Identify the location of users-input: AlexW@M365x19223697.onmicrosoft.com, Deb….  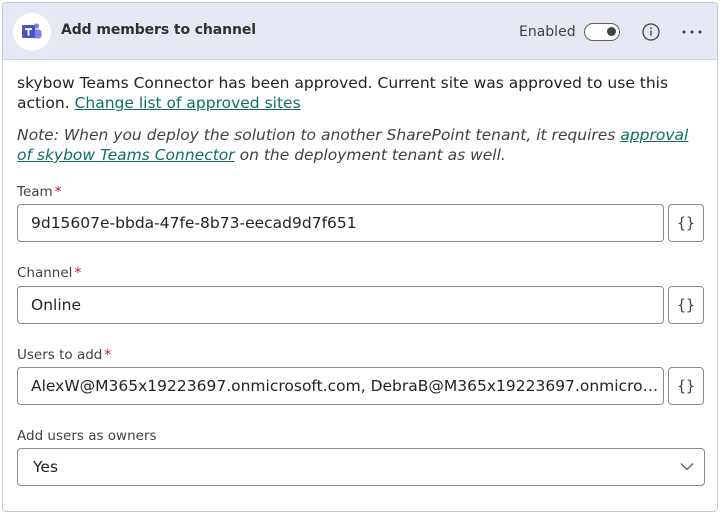
(340, 386).